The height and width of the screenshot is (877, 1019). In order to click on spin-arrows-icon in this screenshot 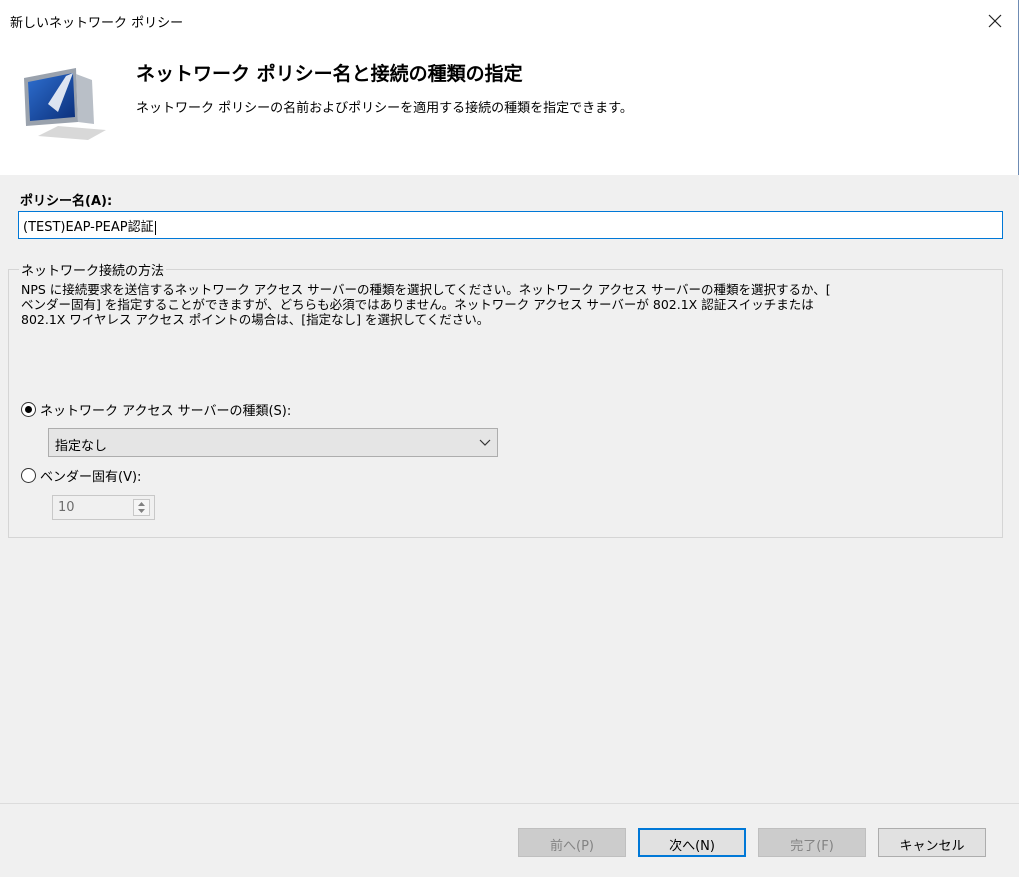, I will do `click(141, 507)`.